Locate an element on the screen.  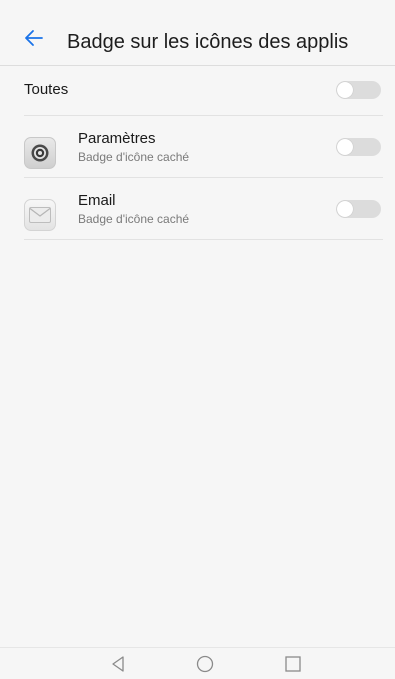
nav-recents-icon is located at coordinates (293, 664).